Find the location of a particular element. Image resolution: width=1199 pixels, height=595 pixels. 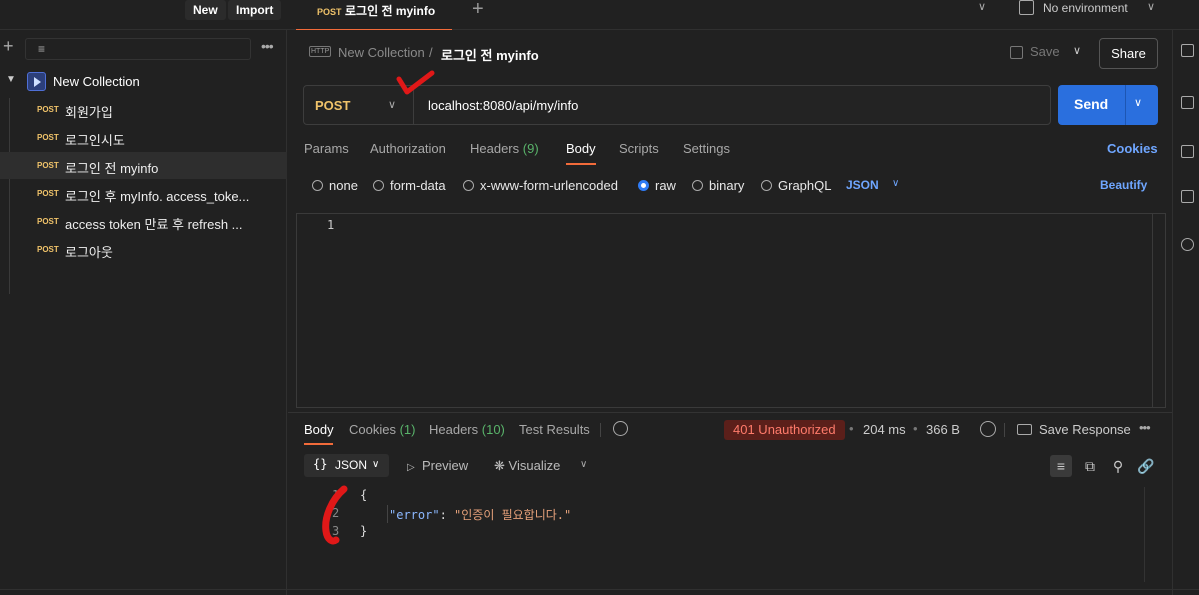

braces-icon: {} is located at coordinates (320, 464).